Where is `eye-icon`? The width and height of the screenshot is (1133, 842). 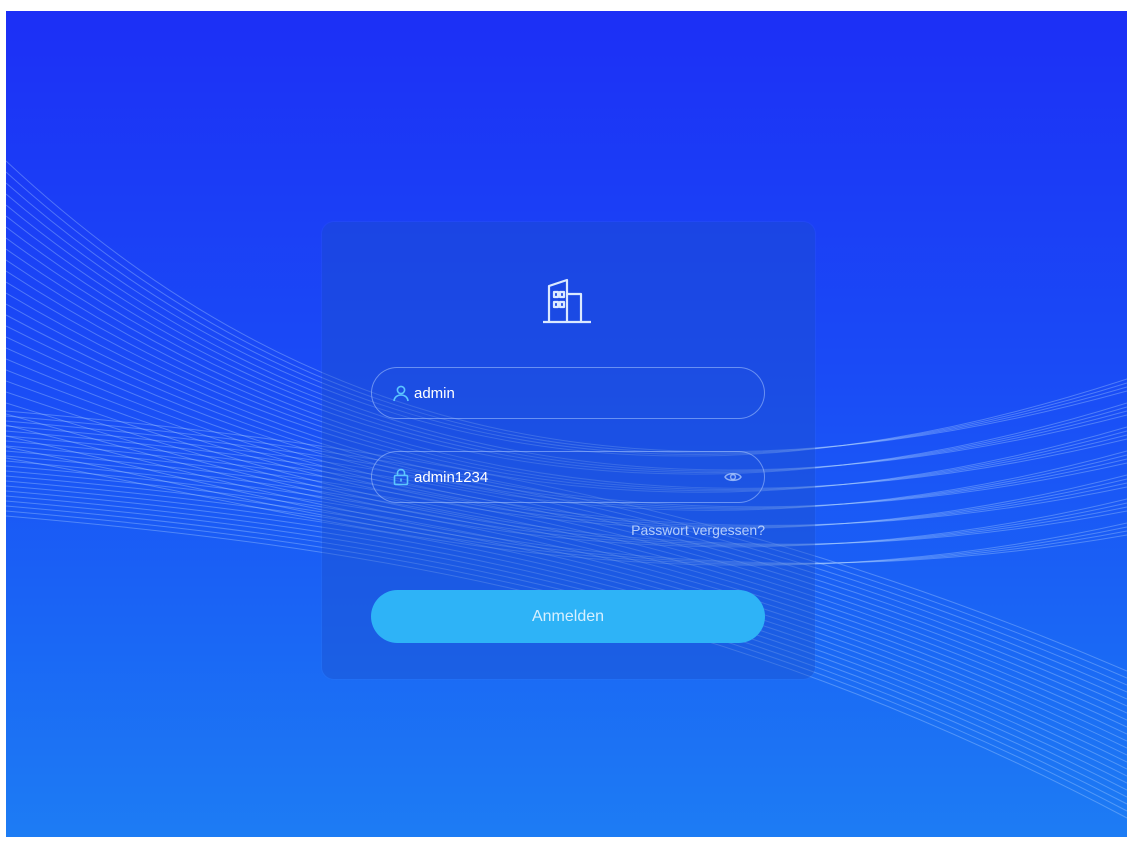 eye-icon is located at coordinates (733, 477).